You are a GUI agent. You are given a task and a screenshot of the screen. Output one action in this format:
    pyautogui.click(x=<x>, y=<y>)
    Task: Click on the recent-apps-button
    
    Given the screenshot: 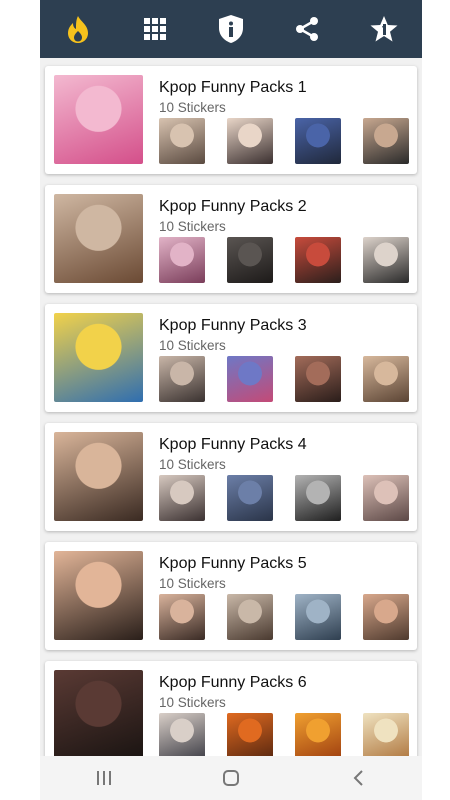 What is the action you would take?
    pyautogui.click(x=104, y=778)
    